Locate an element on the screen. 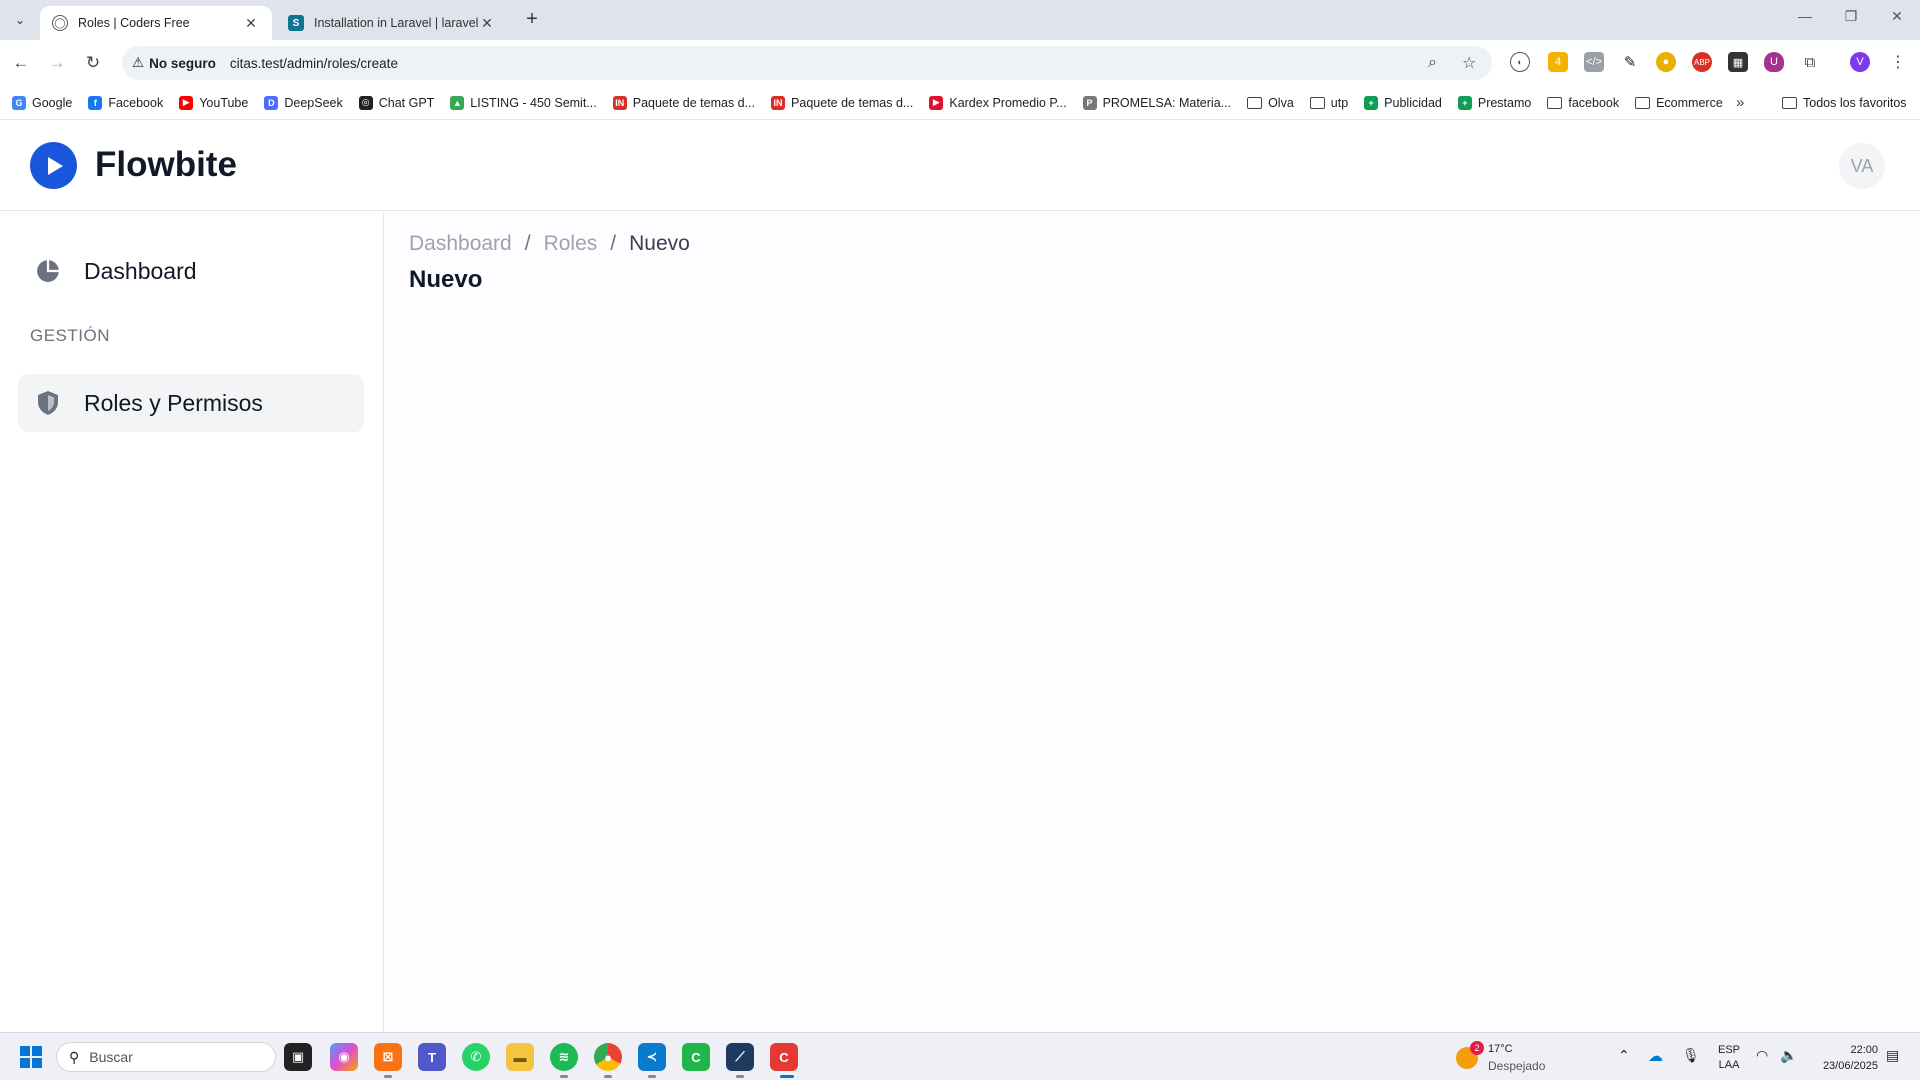 Image resolution: width=1920 pixels, height=1080 pixels. bookmark-label: Prestamo is located at coordinates (1504, 102).